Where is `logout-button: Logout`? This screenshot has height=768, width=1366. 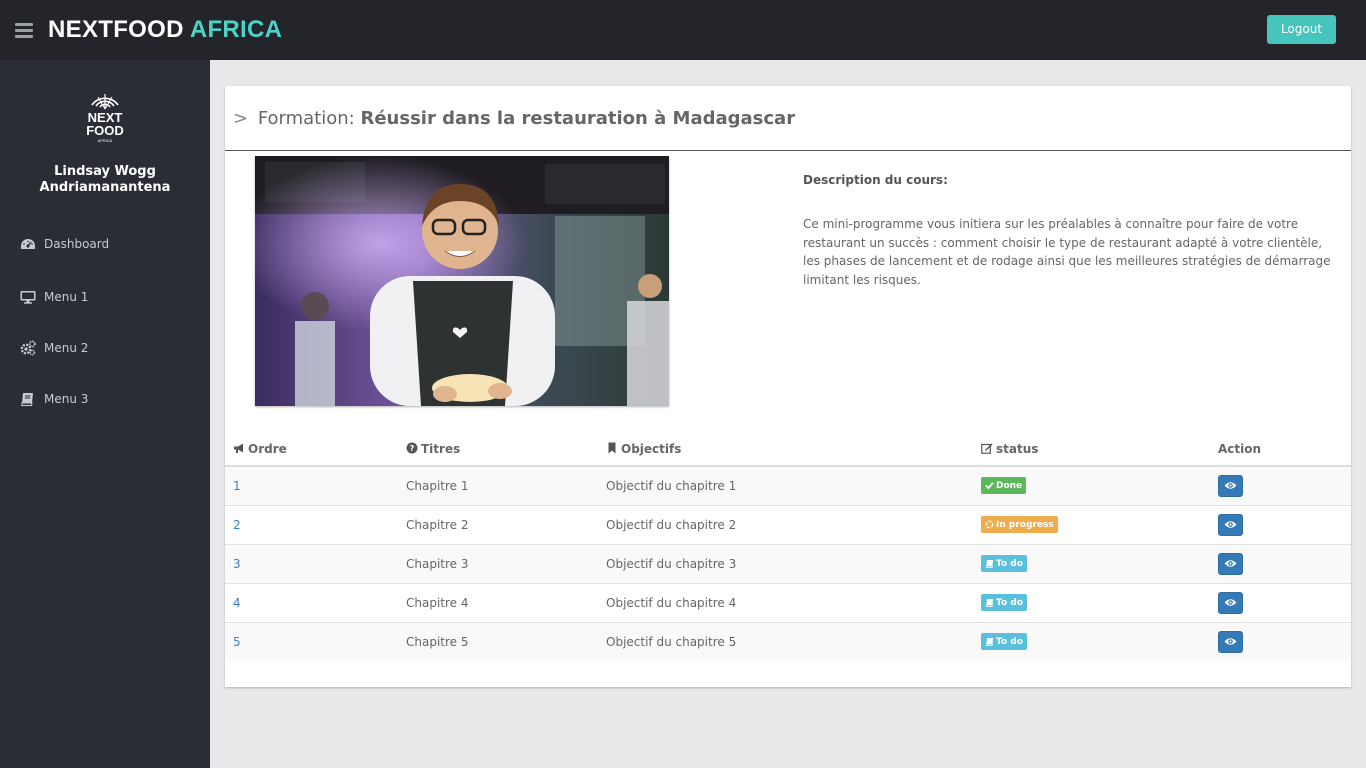 logout-button: Logout is located at coordinates (1301, 29).